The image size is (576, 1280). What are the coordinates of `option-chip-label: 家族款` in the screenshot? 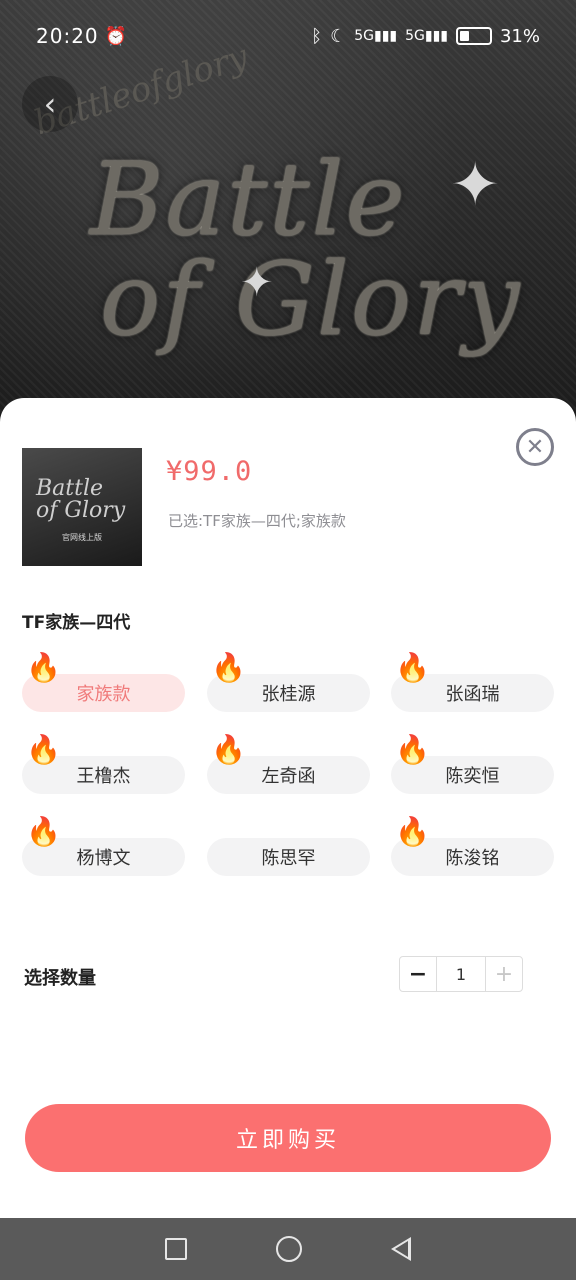 It's located at (103, 694).